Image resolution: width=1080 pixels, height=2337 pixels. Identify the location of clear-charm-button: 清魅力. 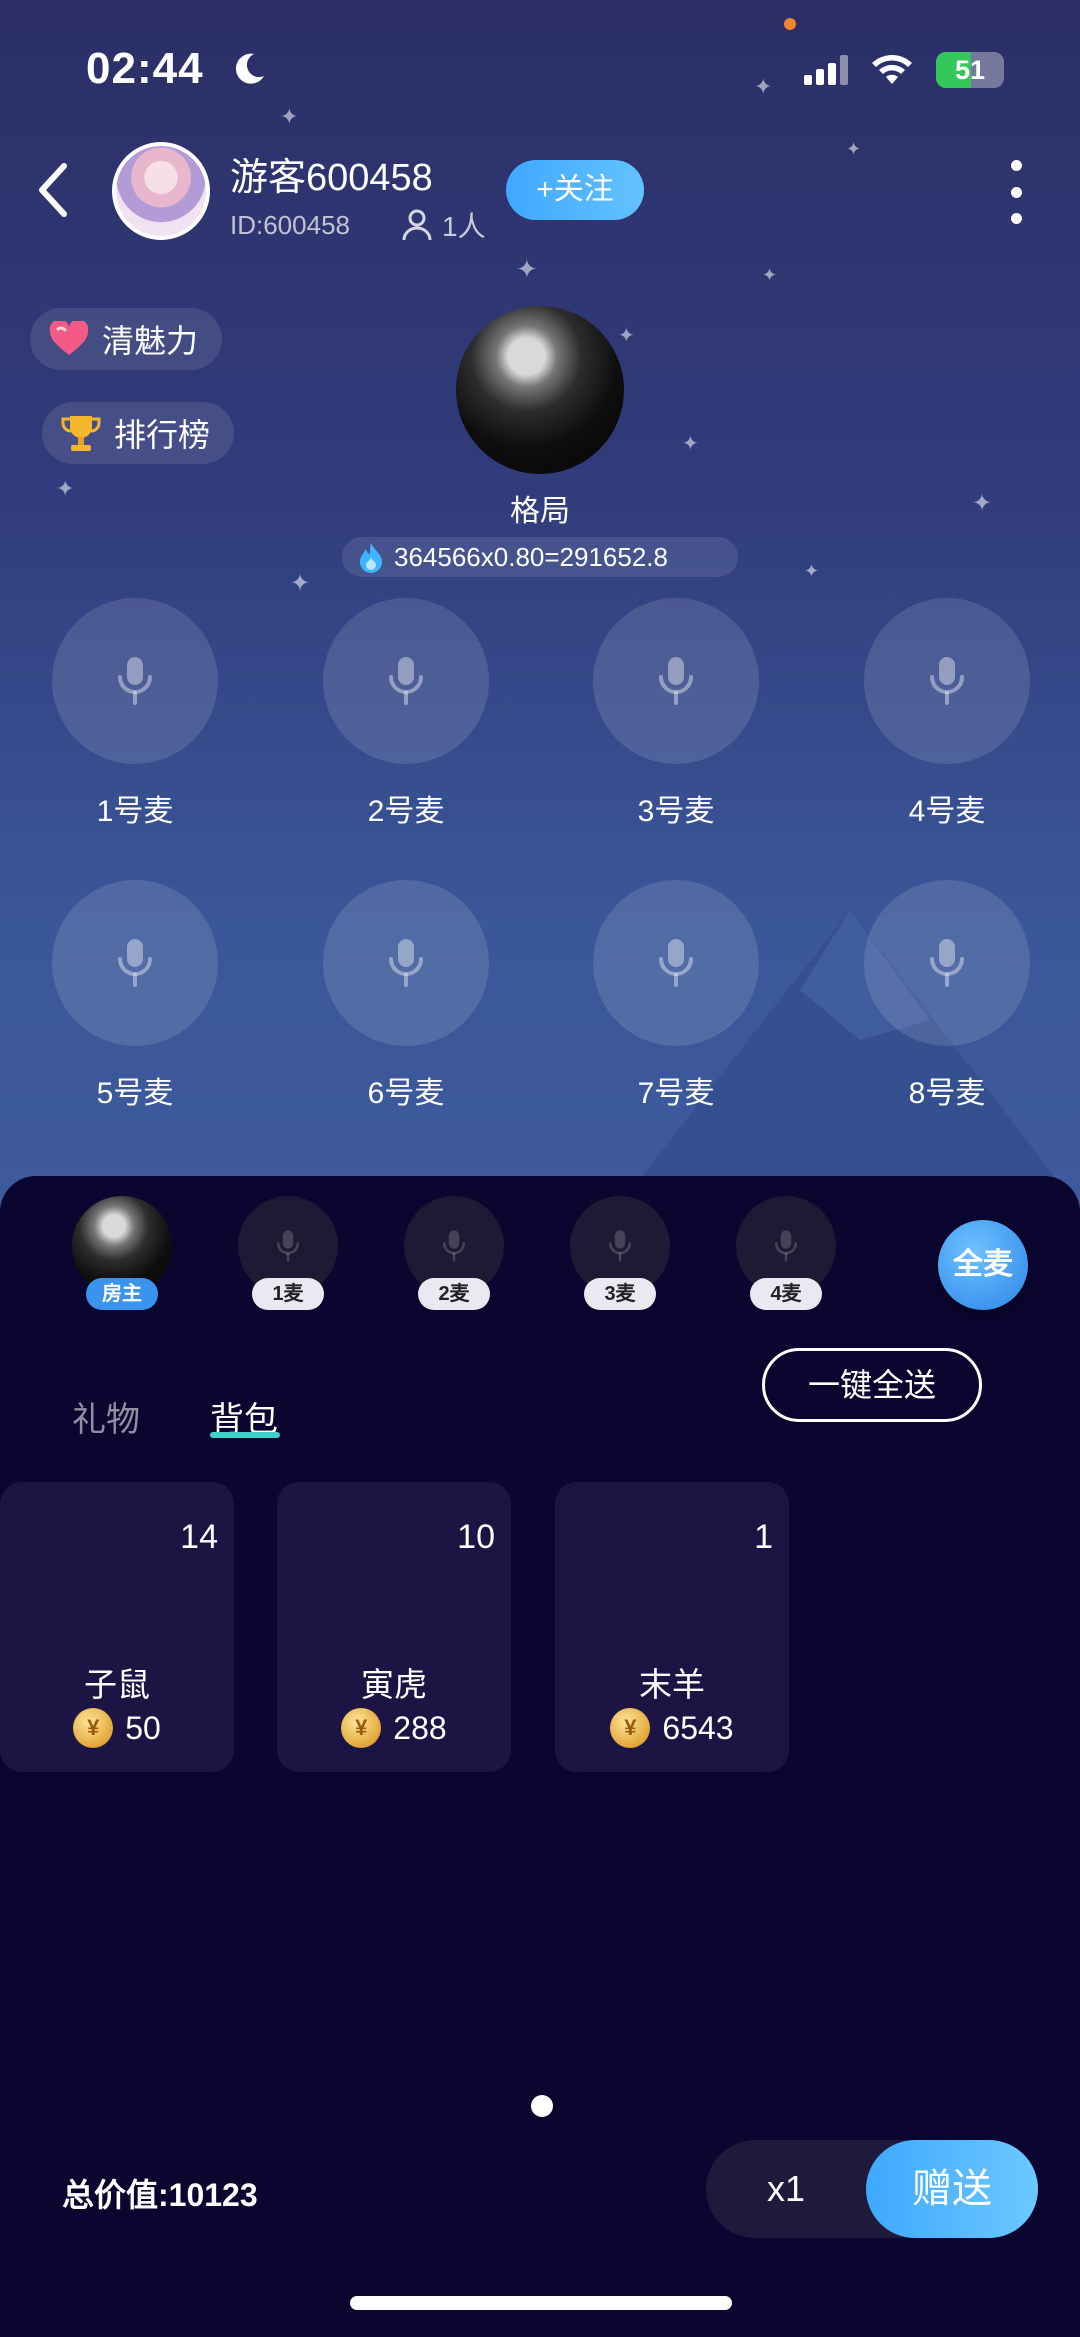
(126, 339).